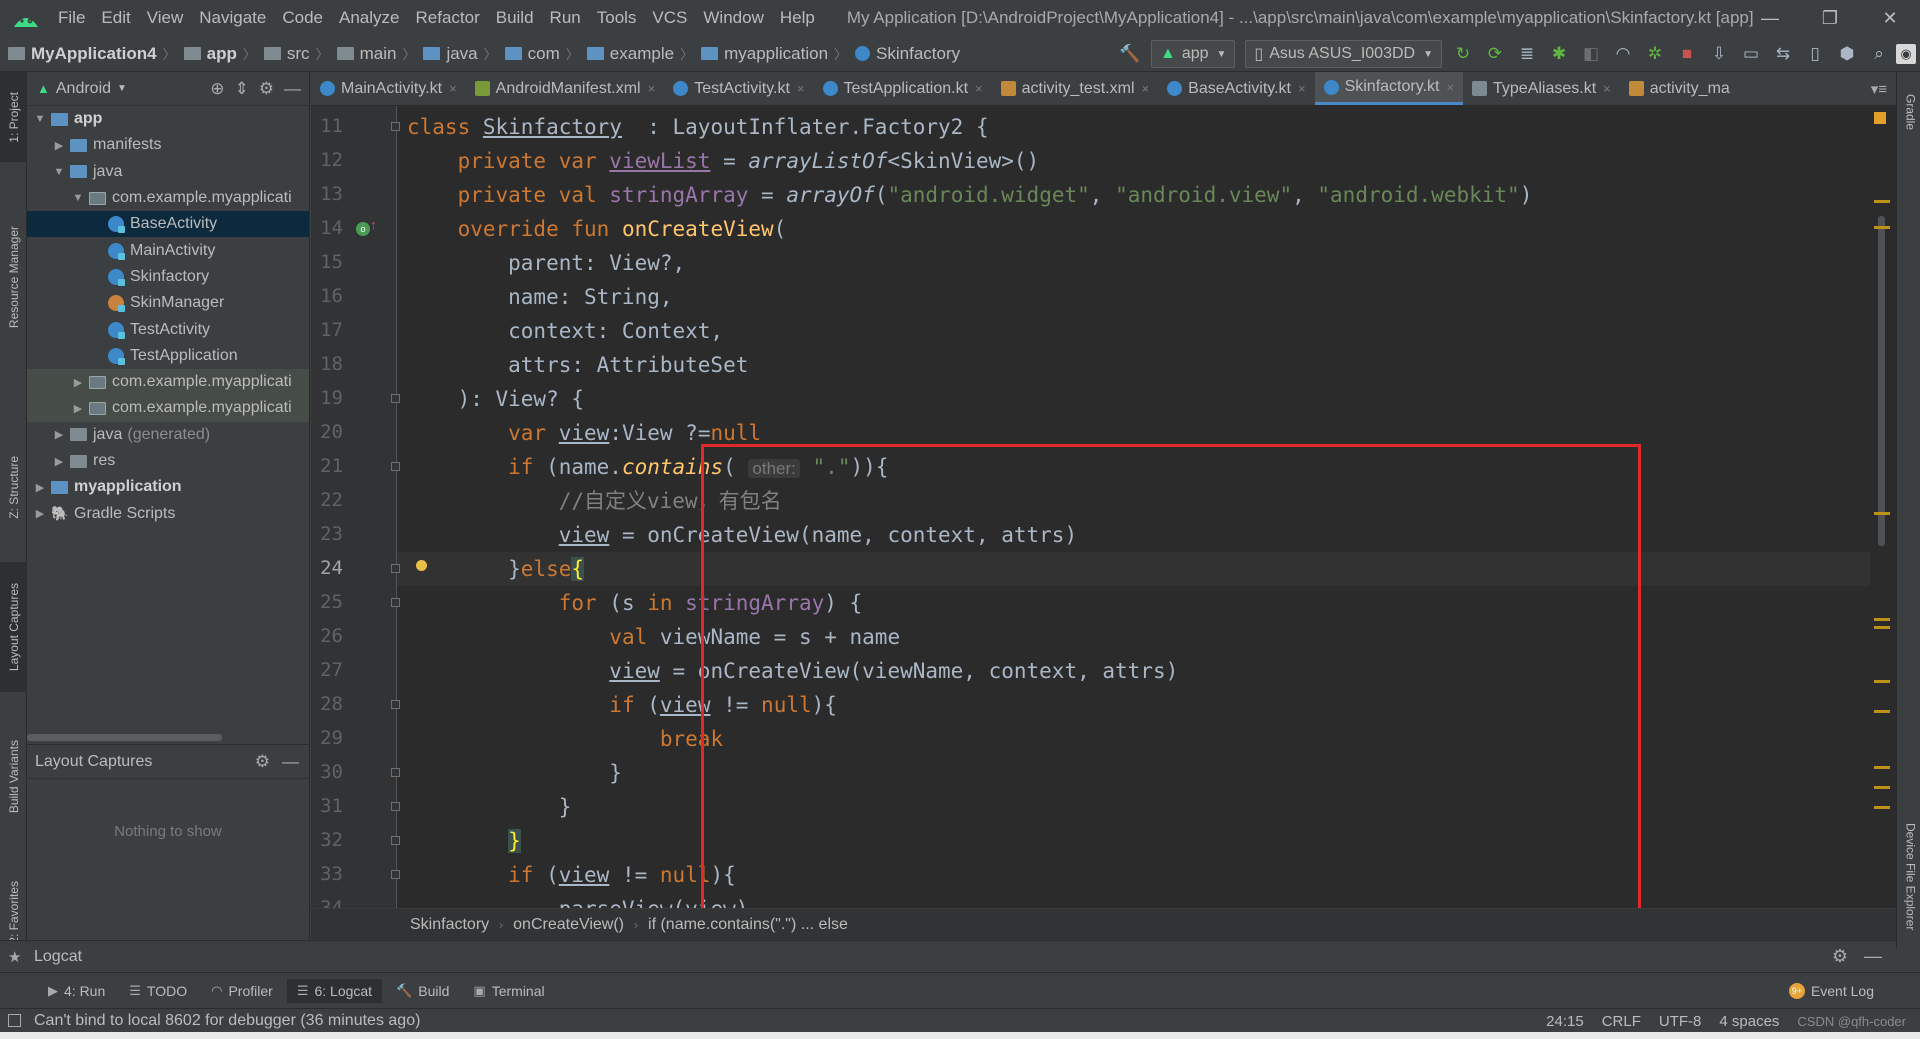 The width and height of the screenshot is (1920, 1039). Describe the element at coordinates (242, 89) in the screenshot. I see `collapse-all-icon: ⇕` at that location.